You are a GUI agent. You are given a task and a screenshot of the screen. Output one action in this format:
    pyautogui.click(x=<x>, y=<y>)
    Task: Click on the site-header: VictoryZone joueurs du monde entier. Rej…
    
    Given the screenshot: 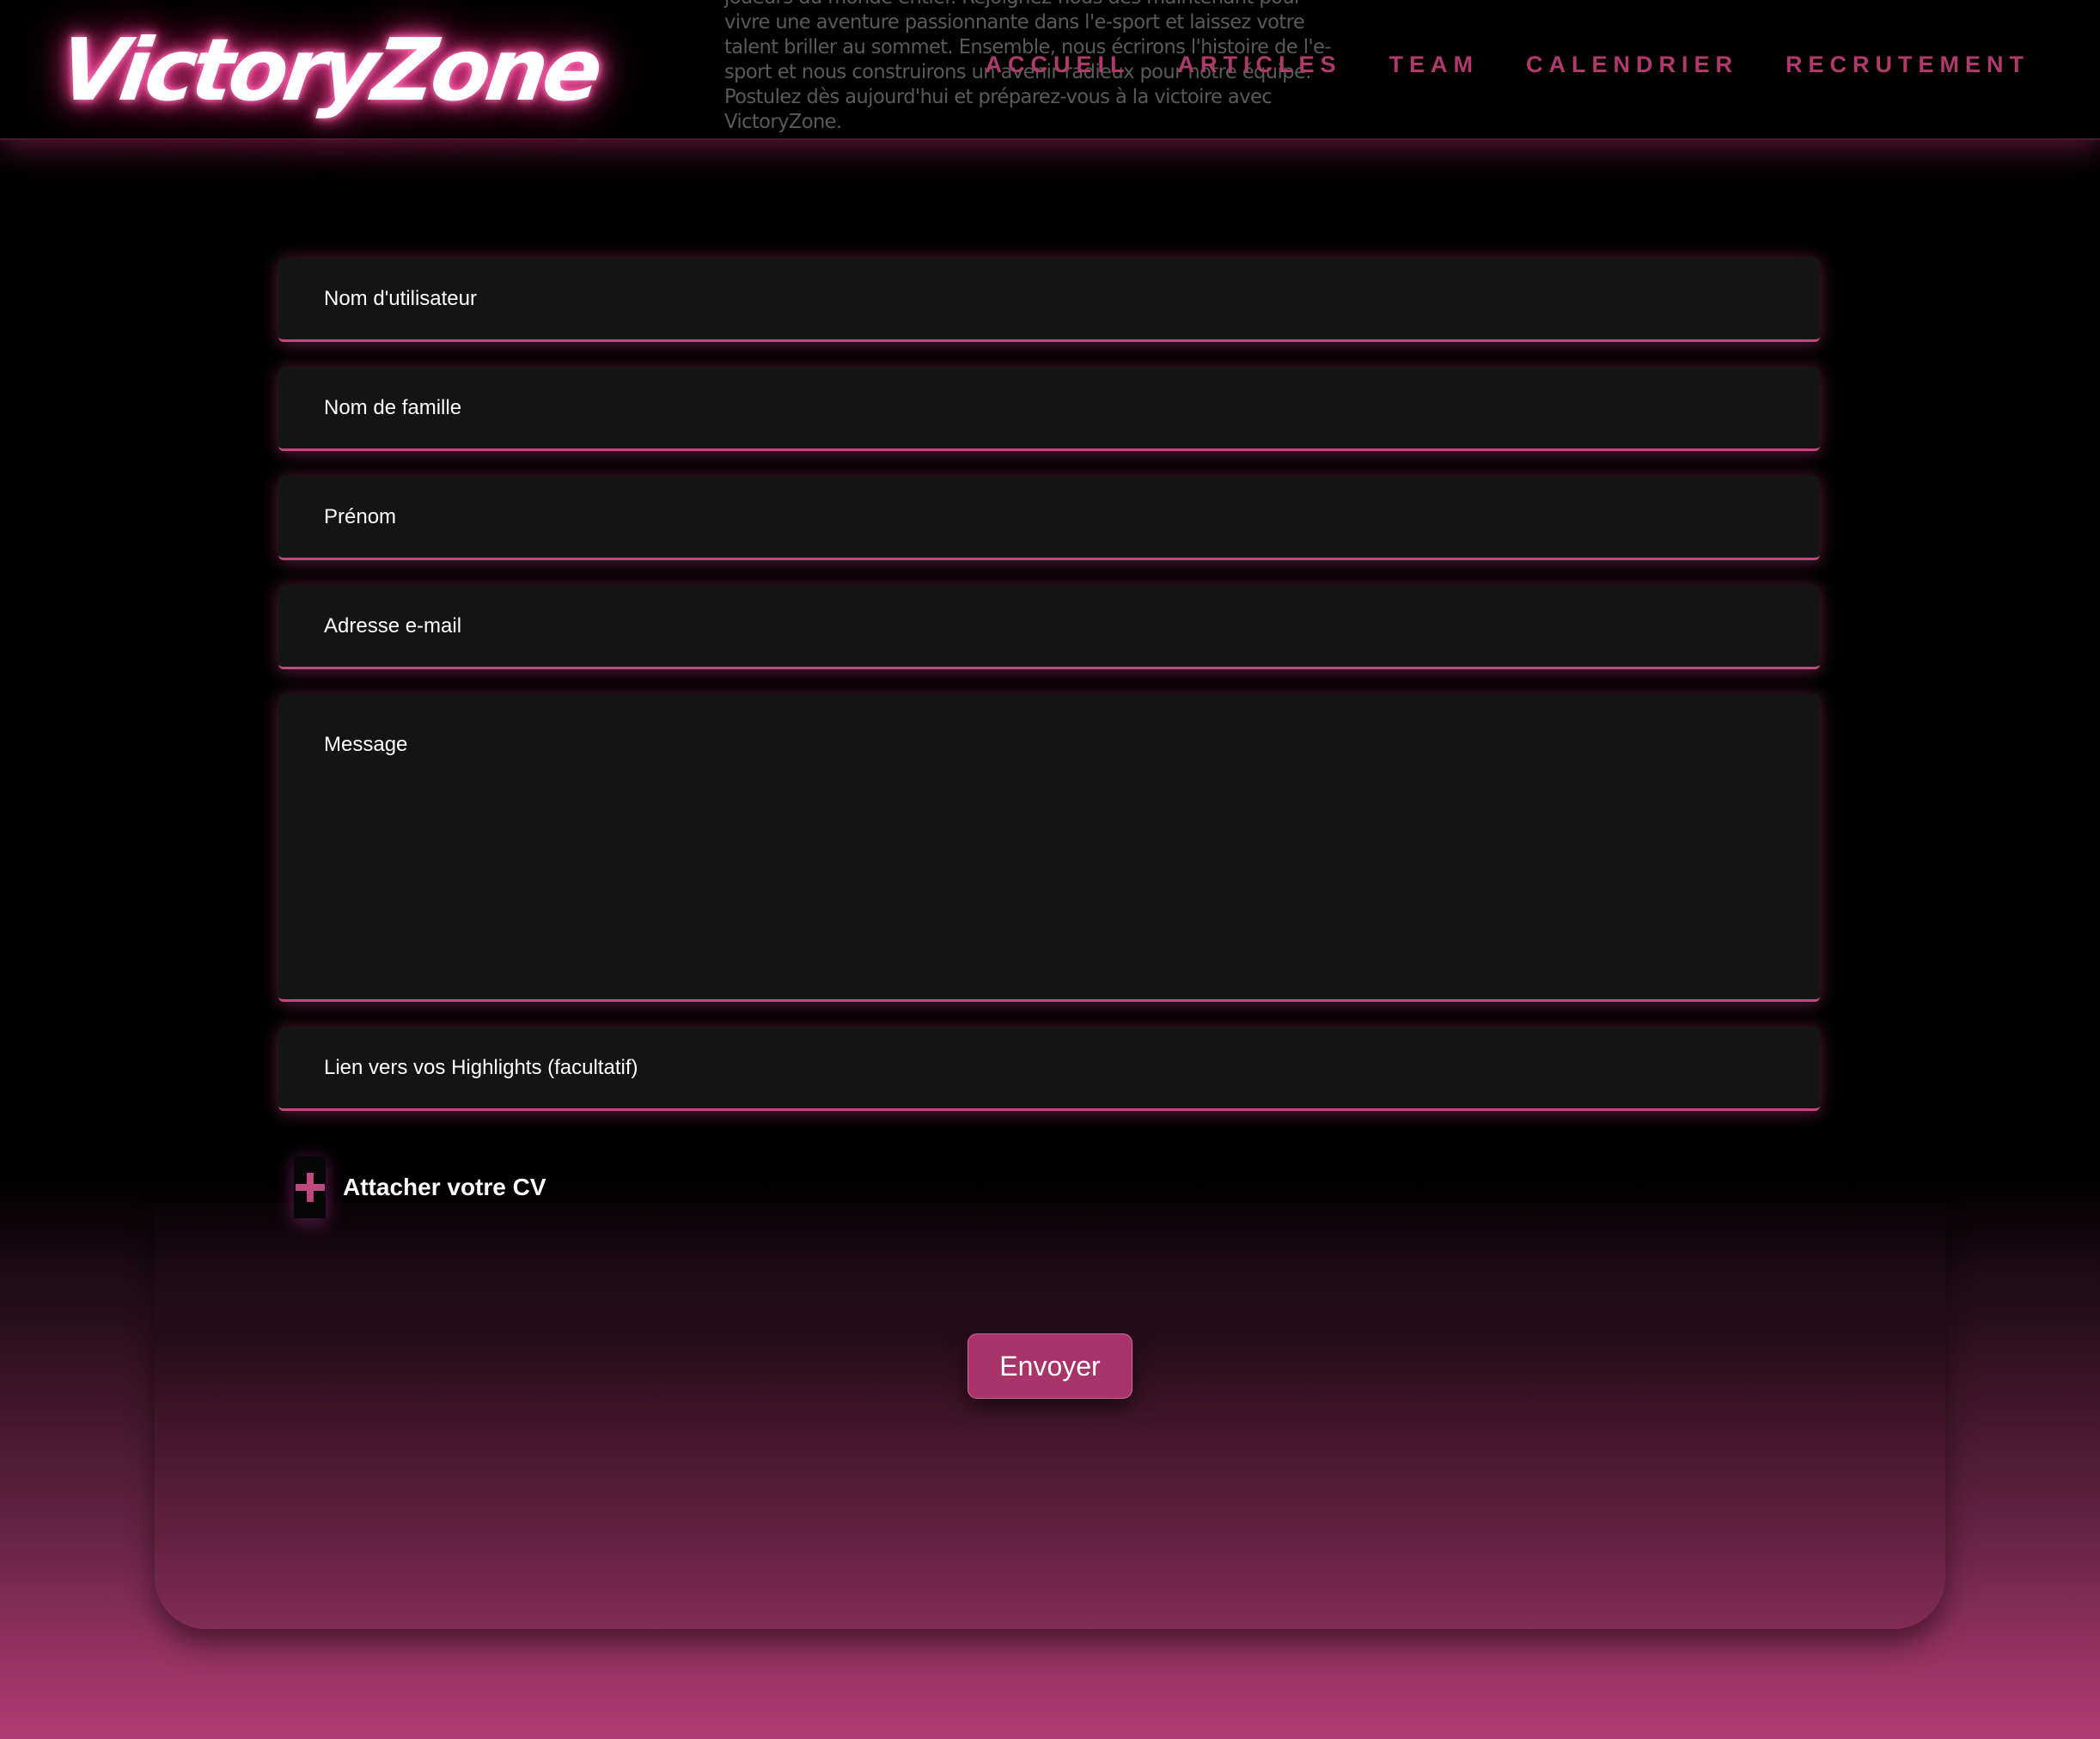 What is the action you would take?
    pyautogui.click(x=1050, y=70)
    